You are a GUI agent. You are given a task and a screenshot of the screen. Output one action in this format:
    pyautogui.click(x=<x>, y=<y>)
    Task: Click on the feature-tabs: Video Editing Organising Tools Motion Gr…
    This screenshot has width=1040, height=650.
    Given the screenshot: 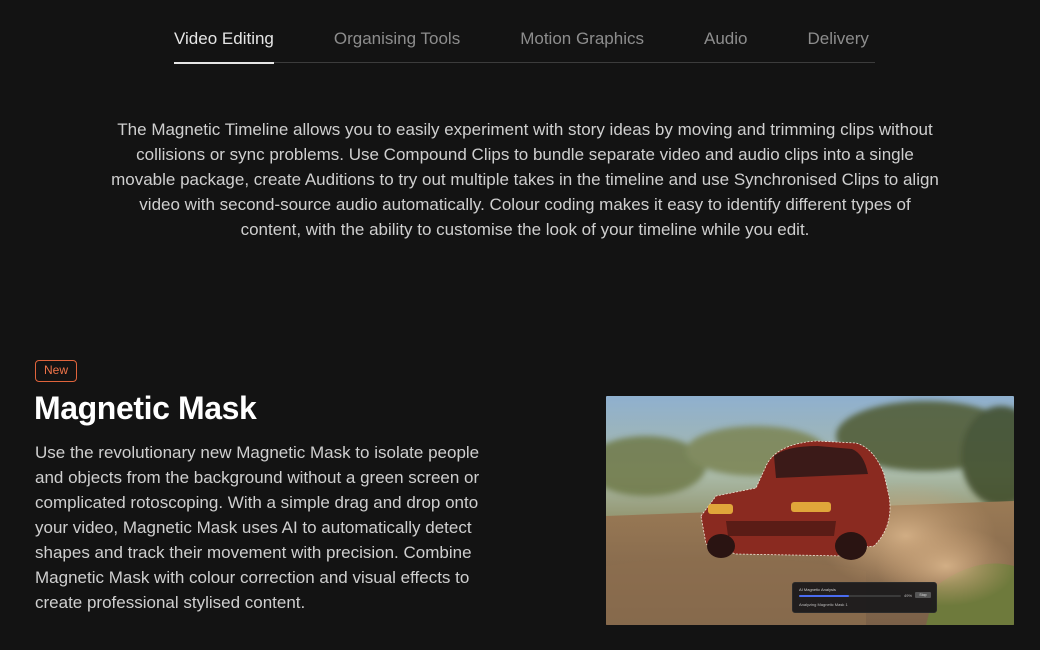 What is the action you would take?
    pyautogui.click(x=524, y=32)
    